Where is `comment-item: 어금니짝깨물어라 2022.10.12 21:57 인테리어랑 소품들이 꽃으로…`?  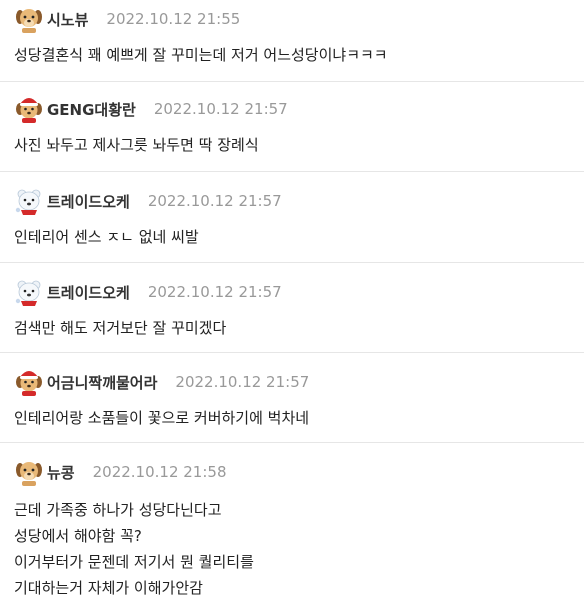 comment-item: 어금니짝깨물어라 2022.10.12 21:57 인테리어랑 소품들이 꽃으로… is located at coordinates (292, 398).